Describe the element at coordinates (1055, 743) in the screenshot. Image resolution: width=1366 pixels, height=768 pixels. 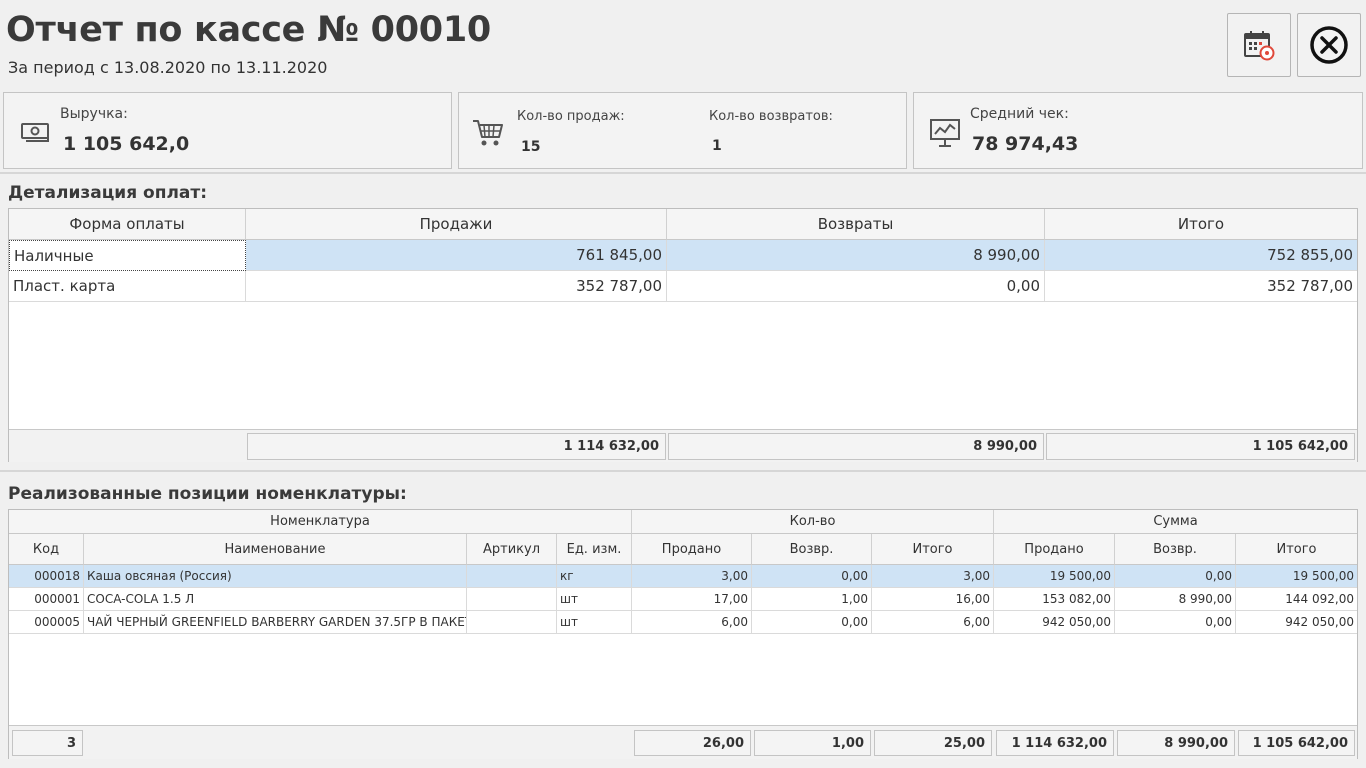
I see `total-sum-sold: 1 114 632,00` at that location.